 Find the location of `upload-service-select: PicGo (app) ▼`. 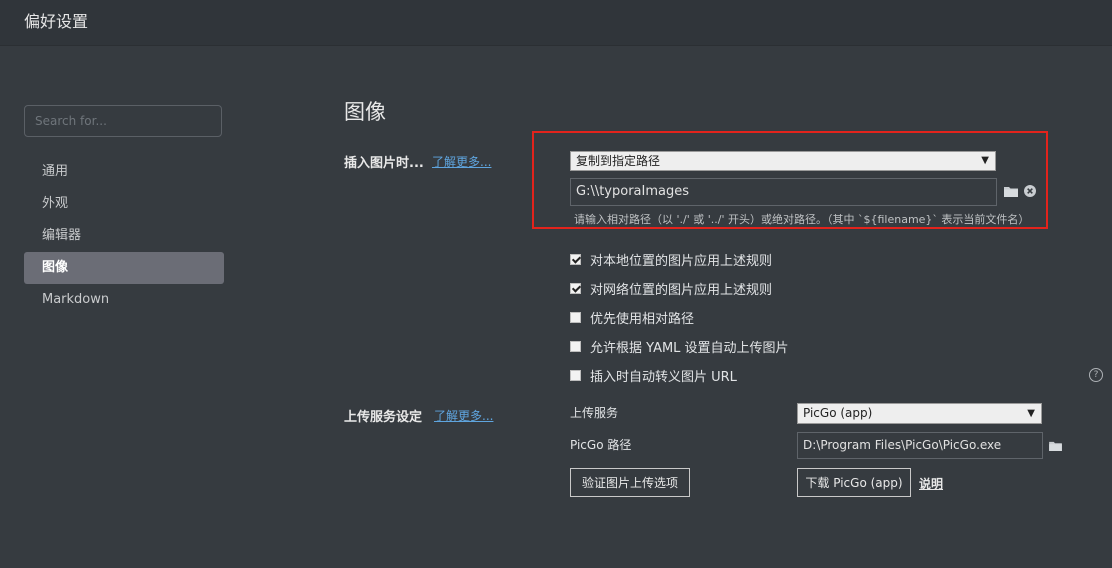

upload-service-select: PicGo (app) ▼ is located at coordinates (919, 413).